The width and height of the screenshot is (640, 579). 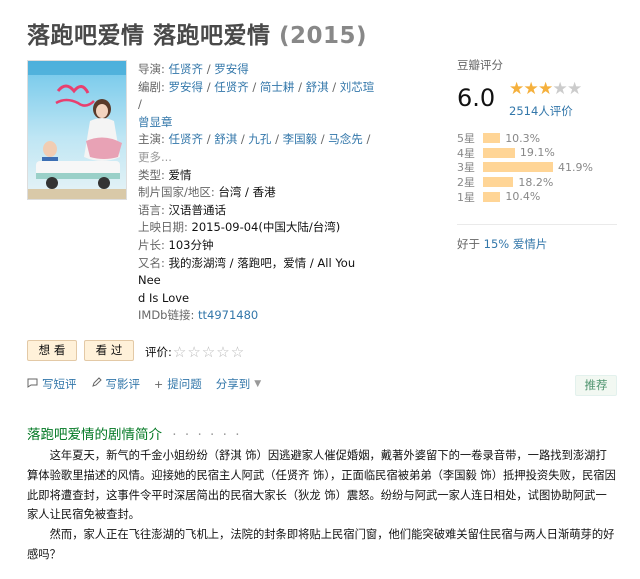 I want to click on runtime-label: 片长:, so click(x=151, y=244).